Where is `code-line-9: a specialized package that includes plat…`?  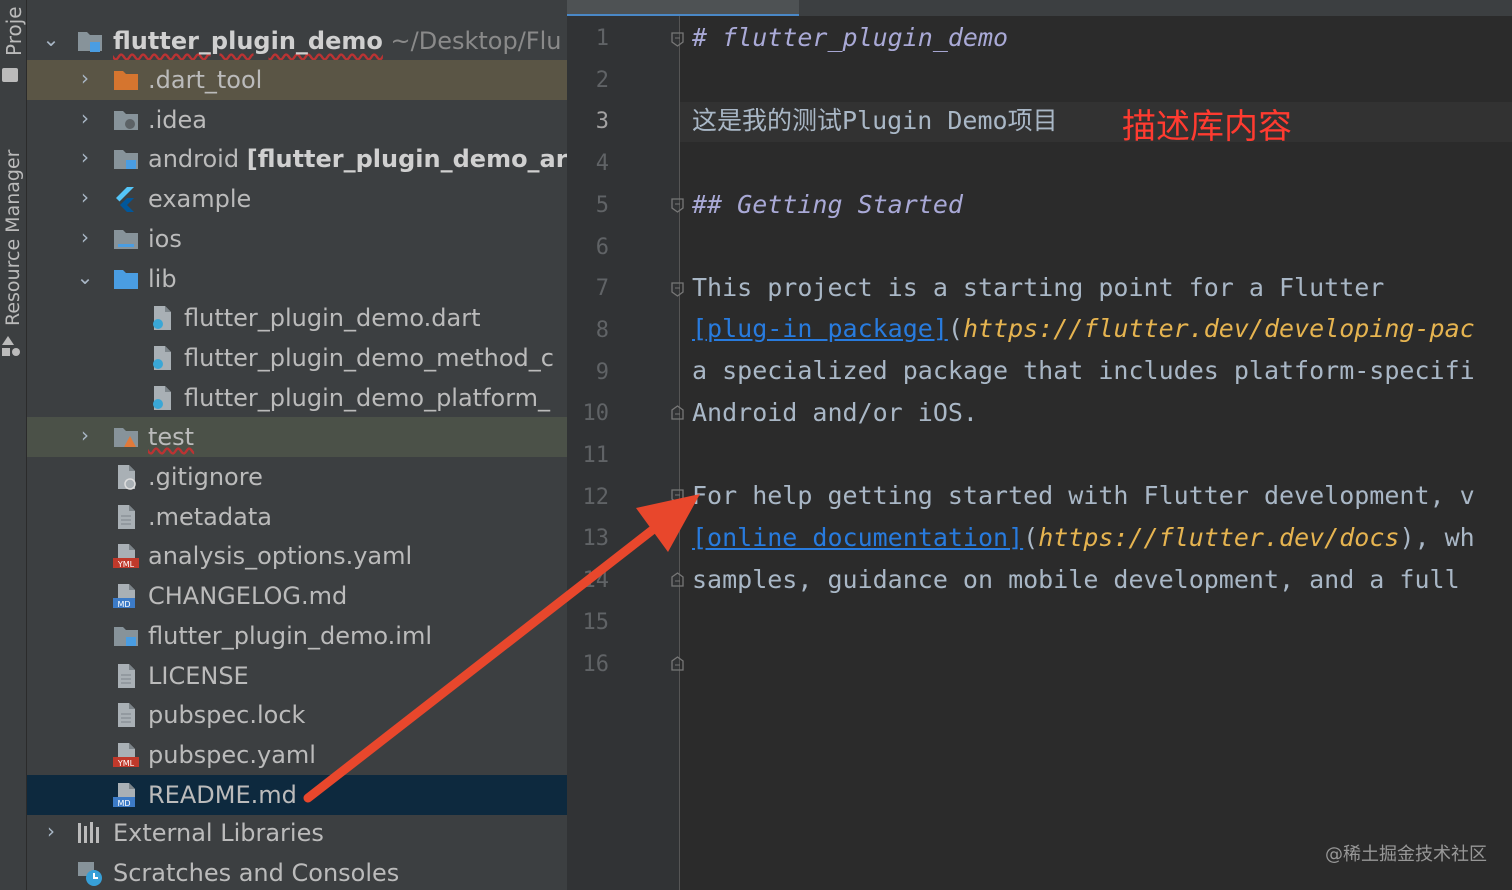 code-line-9: a specialized package that includes plat… is located at coordinates (1083, 371).